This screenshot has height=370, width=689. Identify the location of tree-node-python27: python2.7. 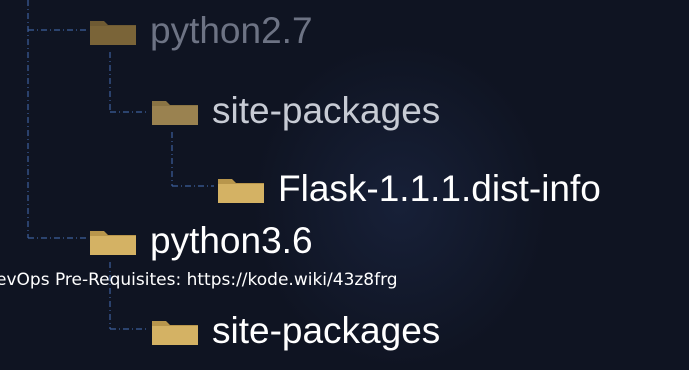
(200, 30).